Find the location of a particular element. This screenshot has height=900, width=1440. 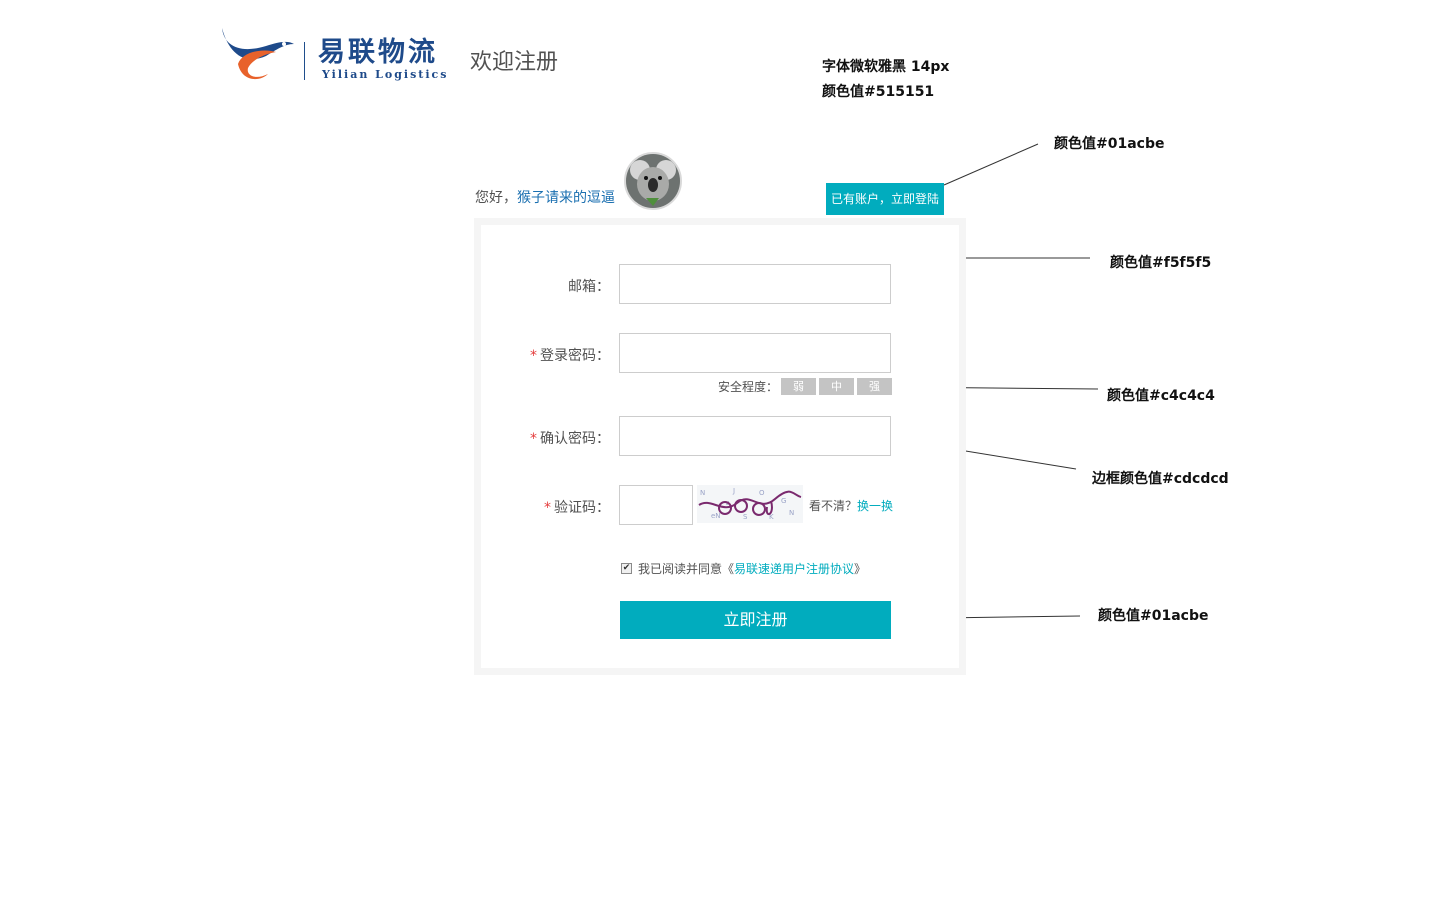

captcha-label: * 验证码： is located at coordinates (577, 508).